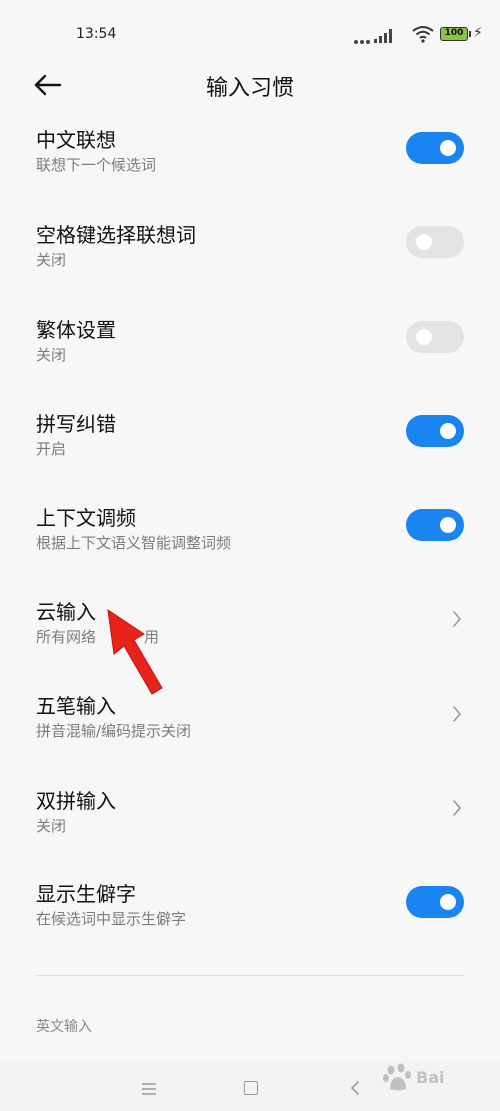 Image resolution: width=500 pixels, height=1111 pixels. Describe the element at coordinates (250, 832) in the screenshot. I see `setting-double-pinyin: 双拼输入 关闭` at that location.